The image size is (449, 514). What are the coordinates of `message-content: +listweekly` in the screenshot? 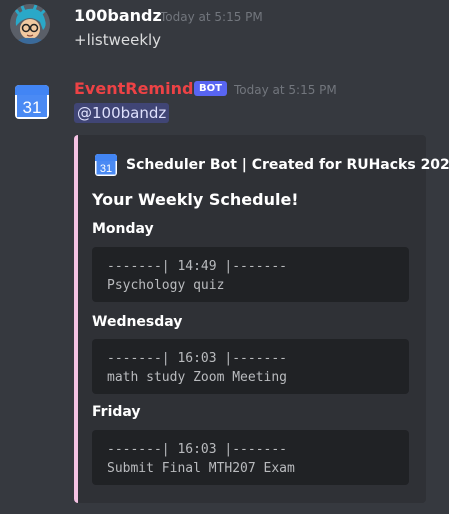 It's located at (118, 40).